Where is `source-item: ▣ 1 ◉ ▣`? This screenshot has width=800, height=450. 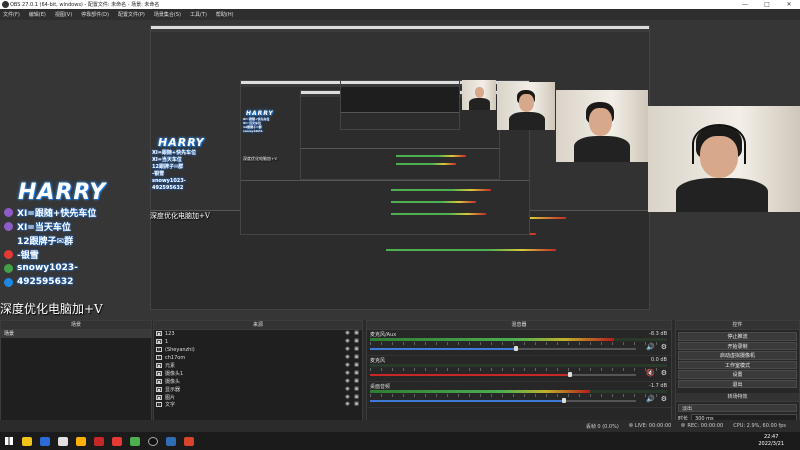 source-item: ▣ 1 ◉ ▣ is located at coordinates (258, 342).